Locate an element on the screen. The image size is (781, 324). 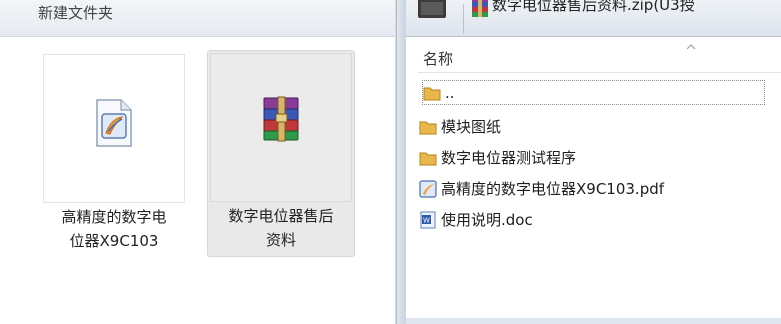
svg-text: W is located at coordinates (426, 220).